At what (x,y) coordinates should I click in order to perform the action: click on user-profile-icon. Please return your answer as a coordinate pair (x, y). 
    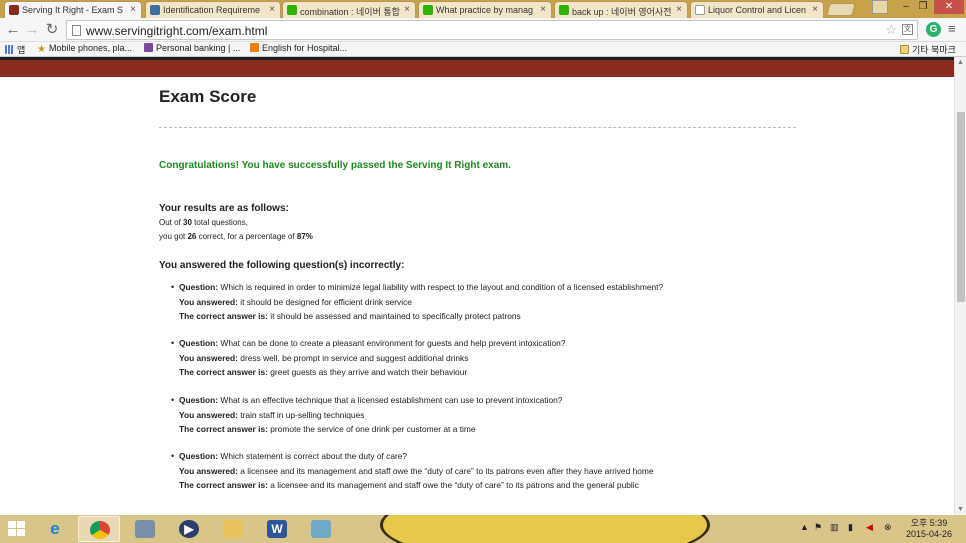
    Looking at the image, I should click on (880, 7).